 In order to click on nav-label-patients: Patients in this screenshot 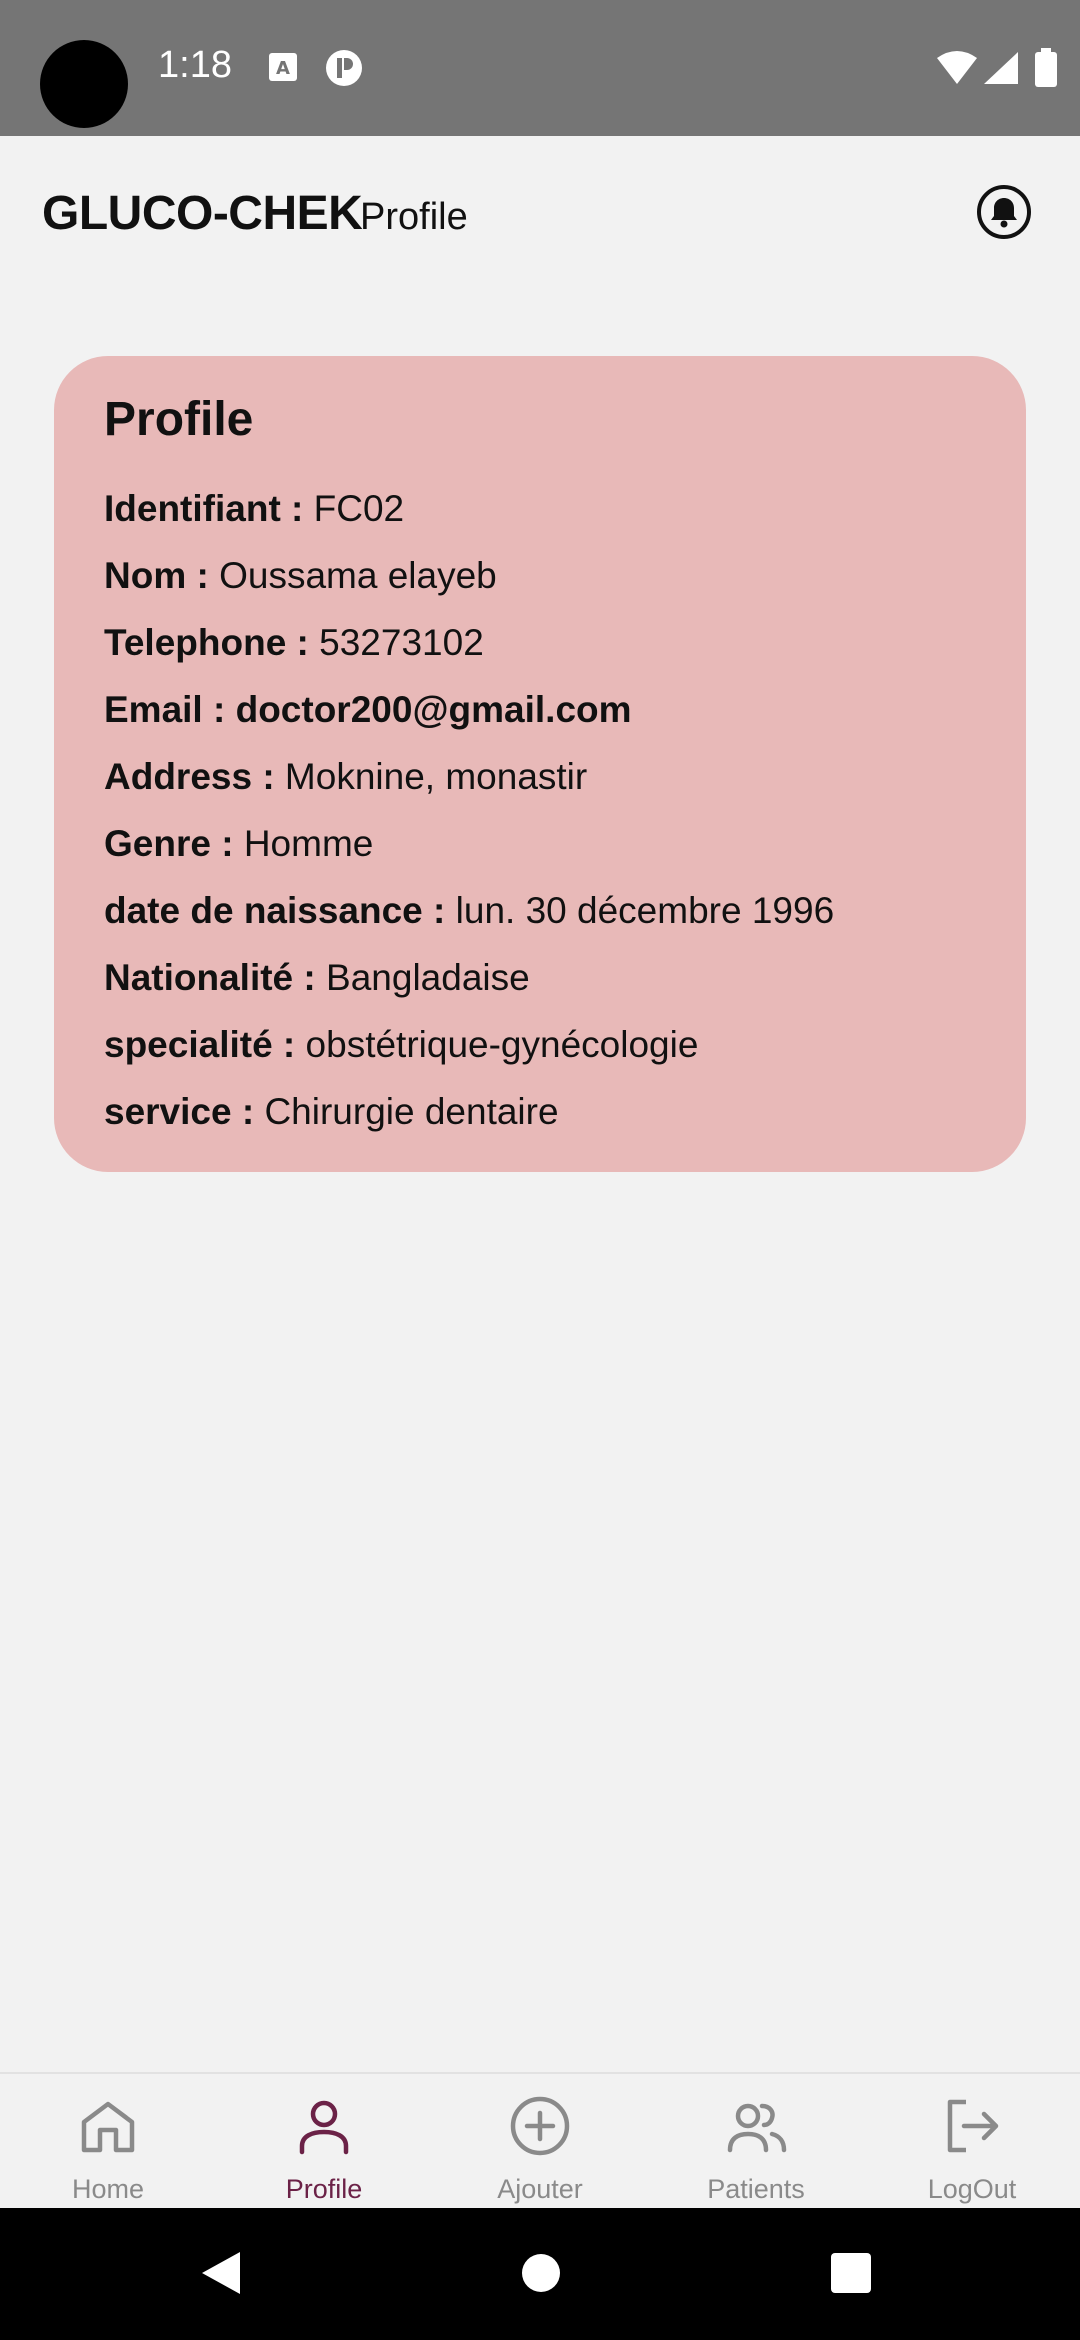, I will do `click(756, 2189)`.